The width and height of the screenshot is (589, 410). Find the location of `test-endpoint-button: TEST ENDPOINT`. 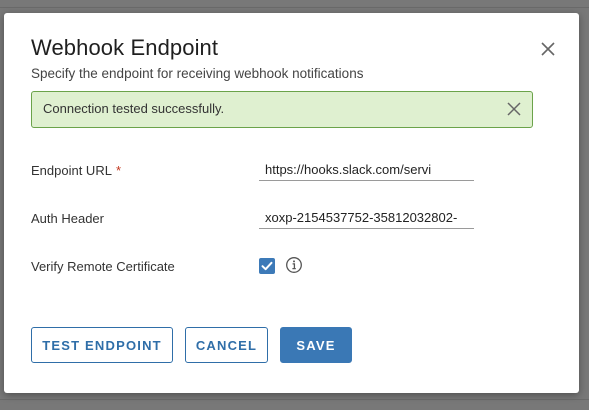

test-endpoint-button: TEST ENDPOINT is located at coordinates (102, 345).